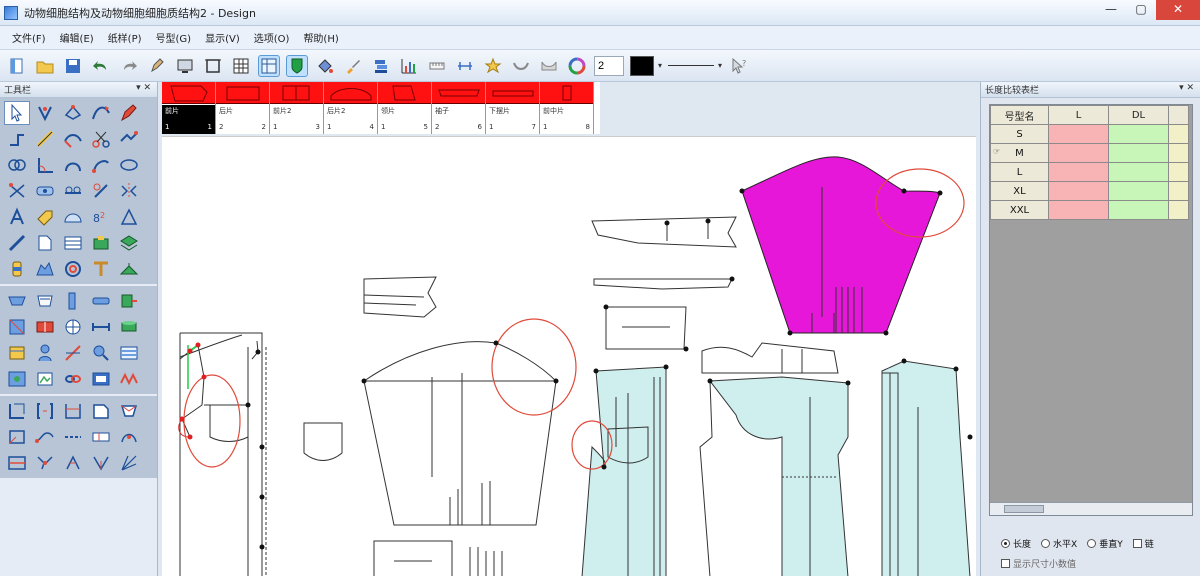  What do you see at coordinates (213, 66) in the screenshot?
I see `frame-button` at bounding box center [213, 66].